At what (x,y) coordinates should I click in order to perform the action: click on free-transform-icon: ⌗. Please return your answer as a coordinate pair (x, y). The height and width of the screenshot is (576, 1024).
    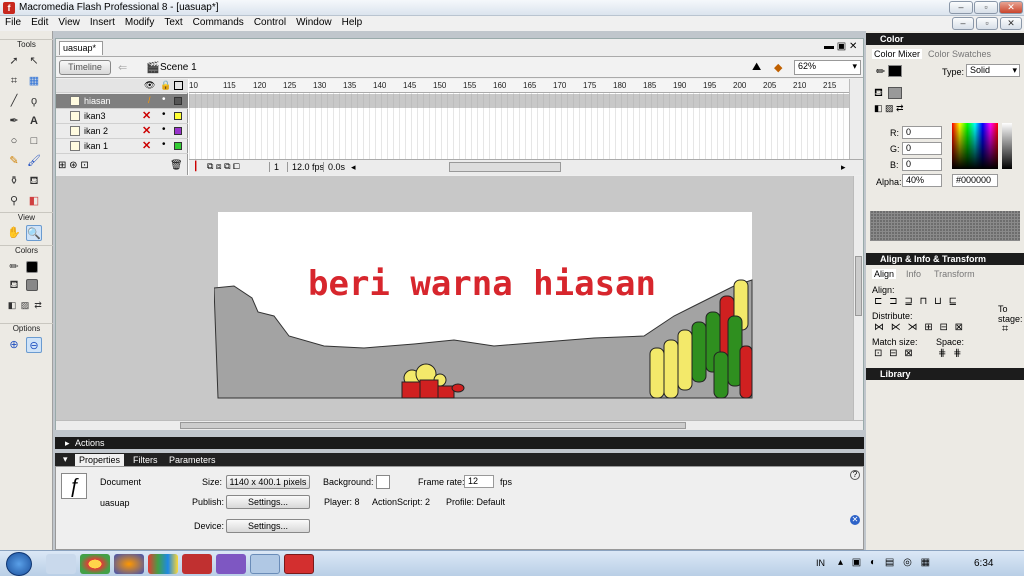
    Looking at the image, I should click on (14, 81).